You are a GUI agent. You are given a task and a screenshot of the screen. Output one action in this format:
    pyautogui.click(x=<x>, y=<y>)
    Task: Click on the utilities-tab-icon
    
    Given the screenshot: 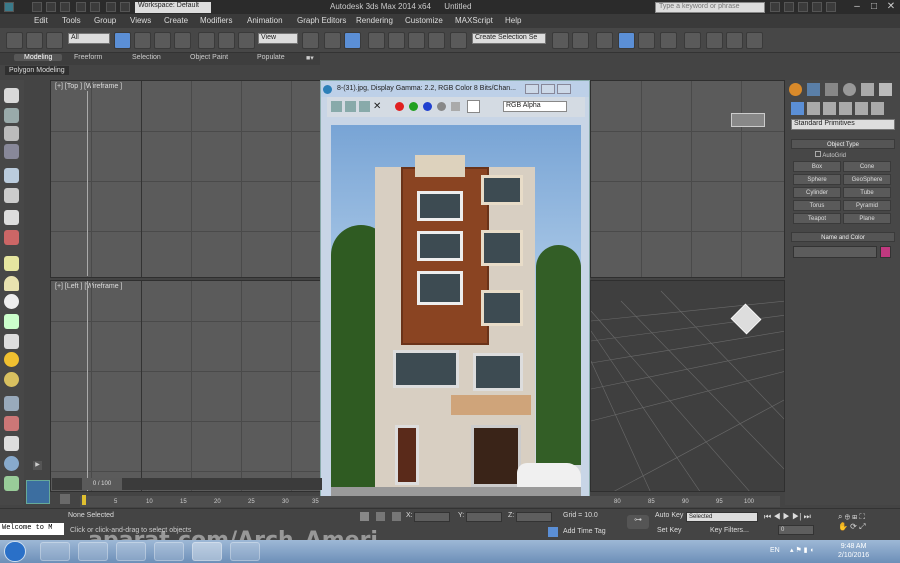 What is the action you would take?
    pyautogui.click(x=885, y=89)
    